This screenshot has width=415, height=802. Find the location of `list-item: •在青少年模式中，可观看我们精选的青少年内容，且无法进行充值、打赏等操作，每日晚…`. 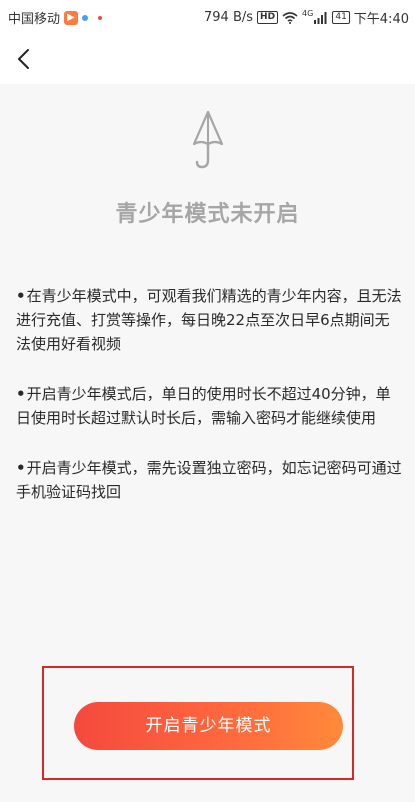

list-item: •在青少年模式中，可观看我们精选的青少年内容，且无法进行充值、打赏等操作，每日晚… is located at coordinates (209, 320).